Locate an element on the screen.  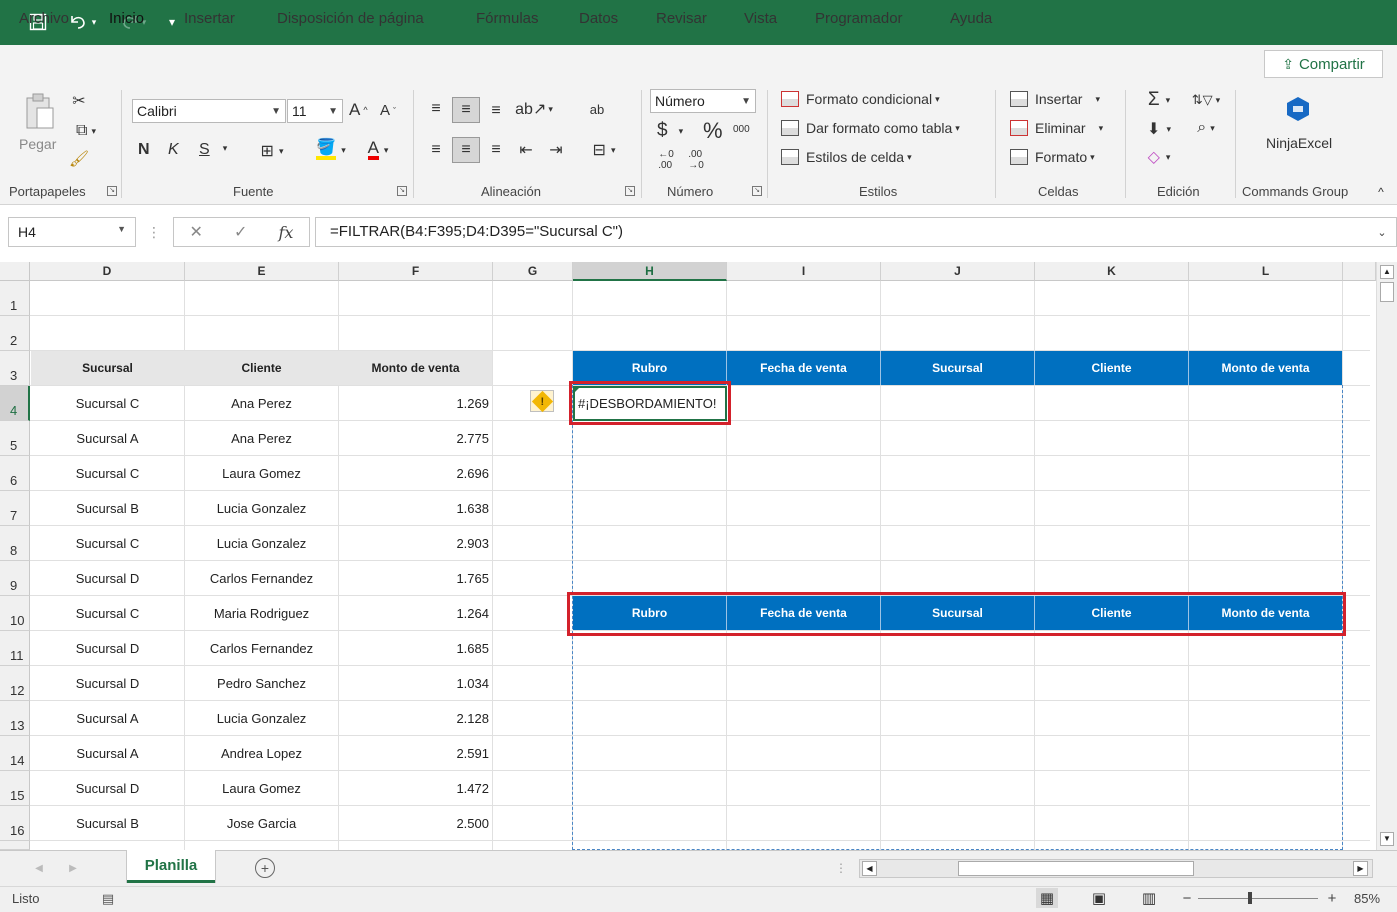
zoom-out-icon: − is located at coordinates (1187, 898).